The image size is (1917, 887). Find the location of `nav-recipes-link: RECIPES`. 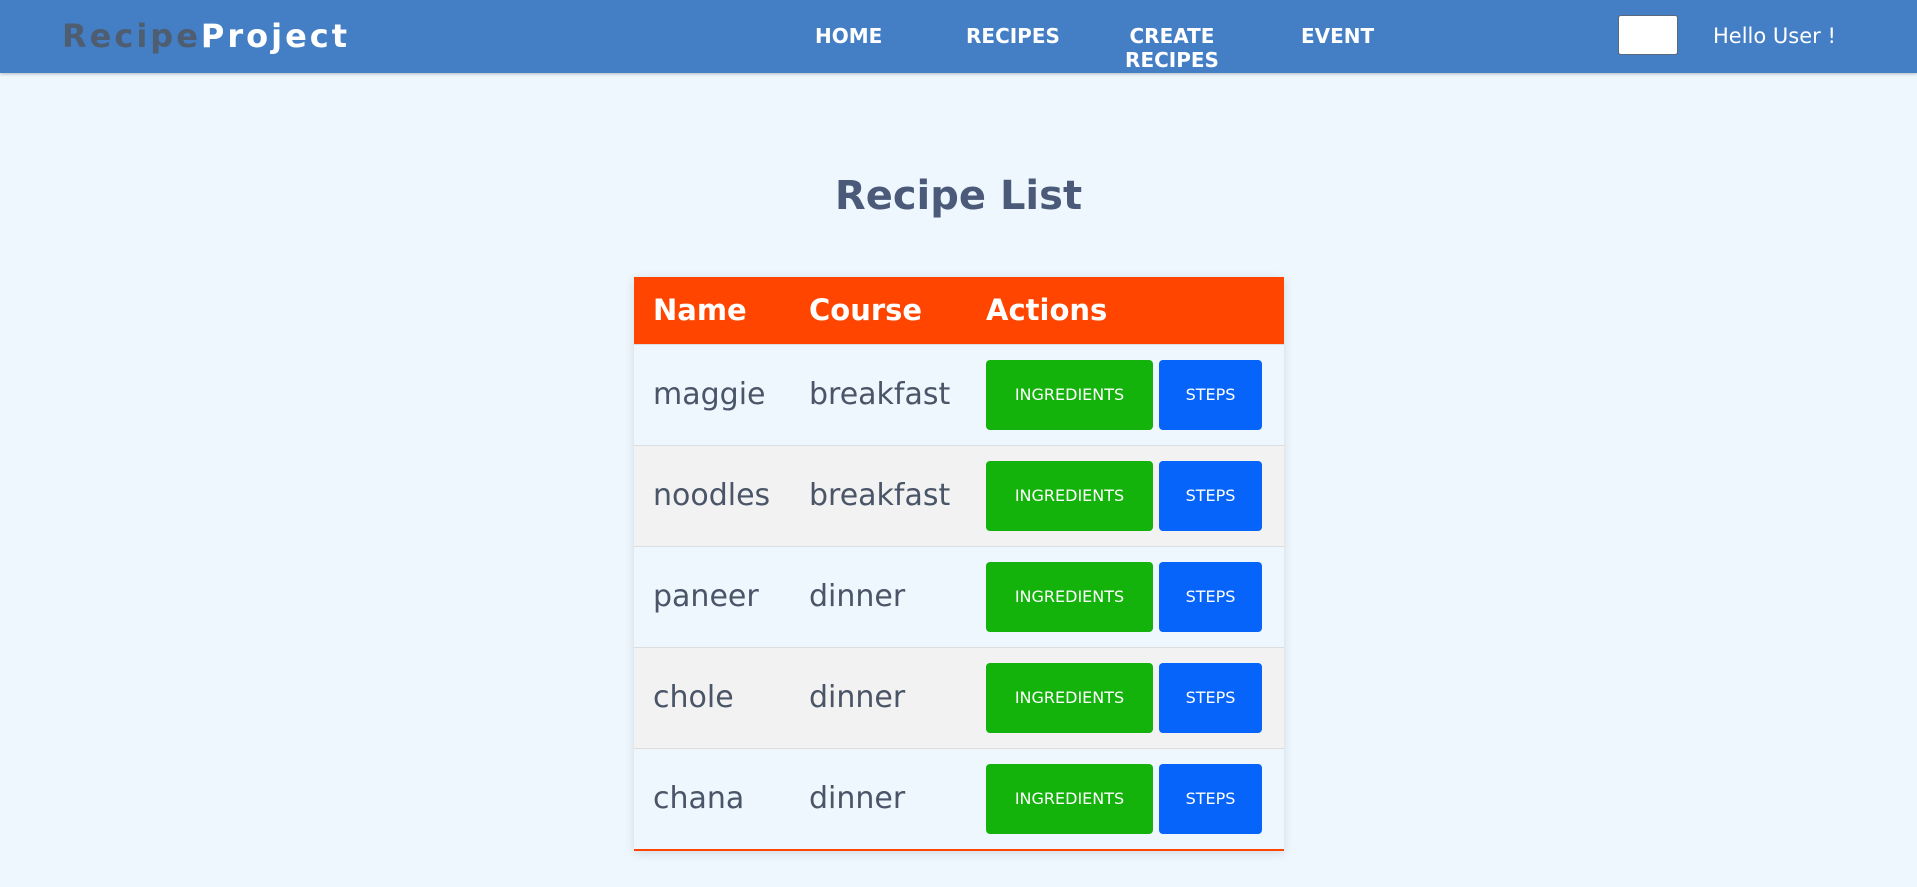

nav-recipes-link: RECIPES is located at coordinates (1013, 36).